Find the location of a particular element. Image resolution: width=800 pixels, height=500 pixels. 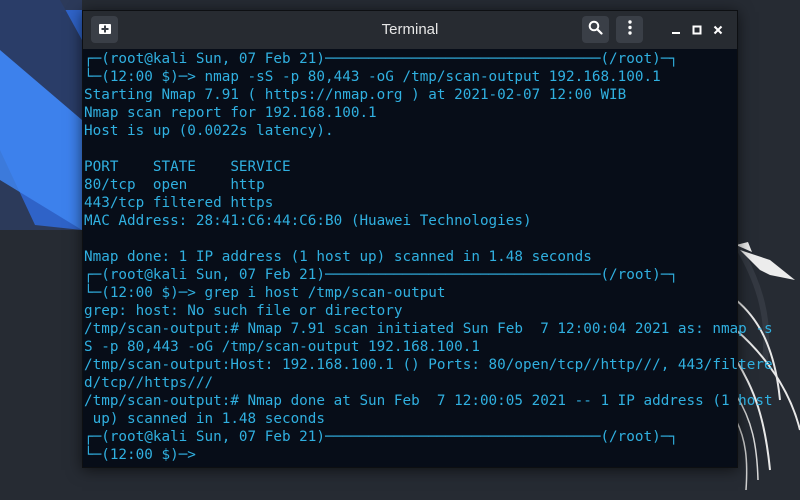

close-icon is located at coordinates (718, 29).